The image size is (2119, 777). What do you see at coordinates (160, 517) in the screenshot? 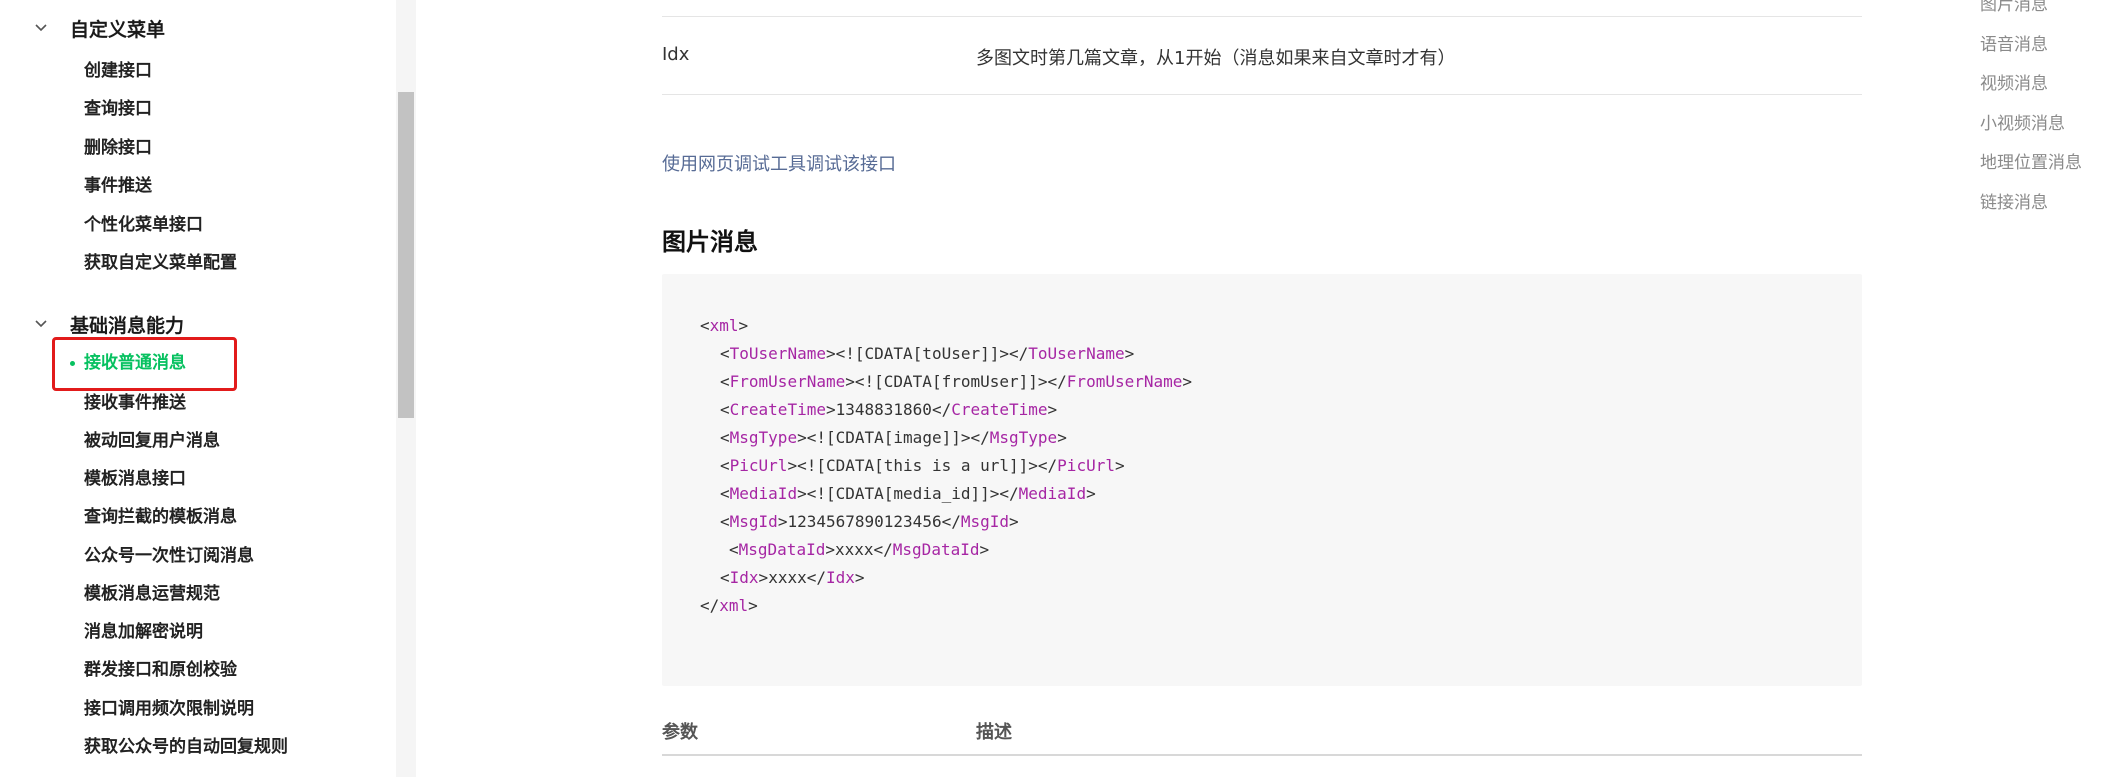
I see `sidebar-item-blocked-template: 查询拦截的模板消息` at bounding box center [160, 517].